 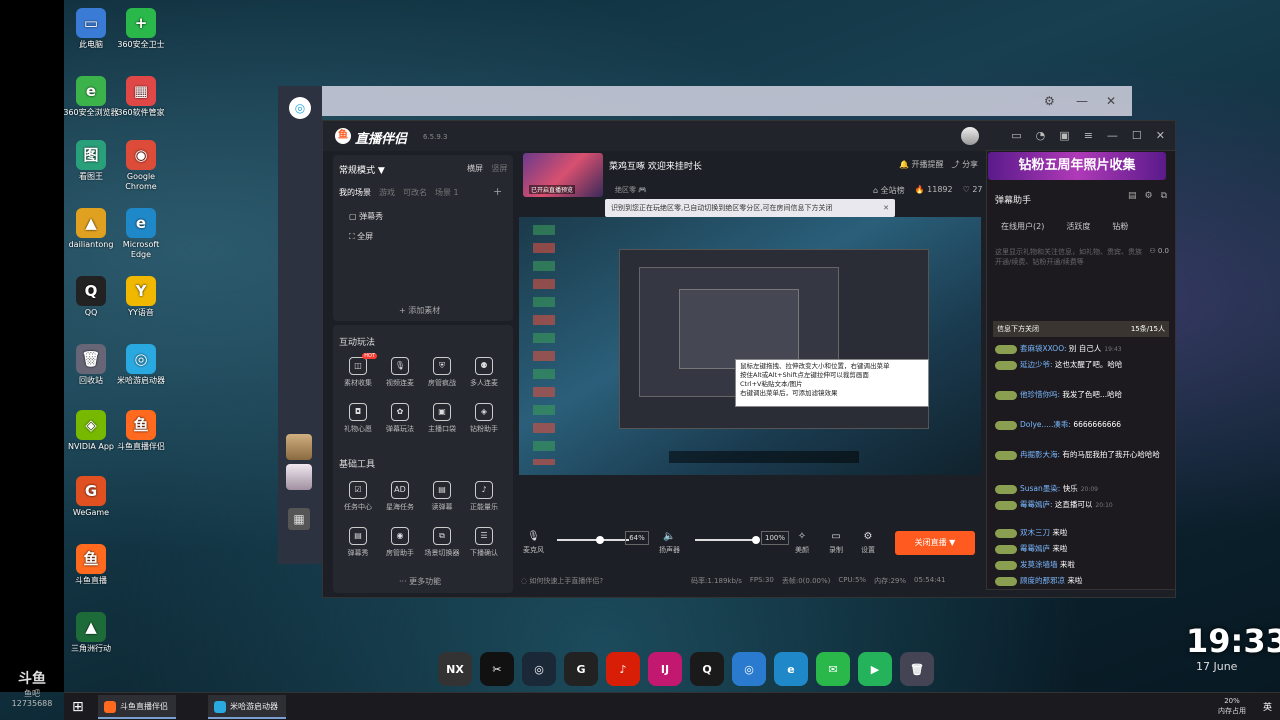 I want to click on room-cover-thumbnail: 已开启直播预览, so click(x=563, y=175).